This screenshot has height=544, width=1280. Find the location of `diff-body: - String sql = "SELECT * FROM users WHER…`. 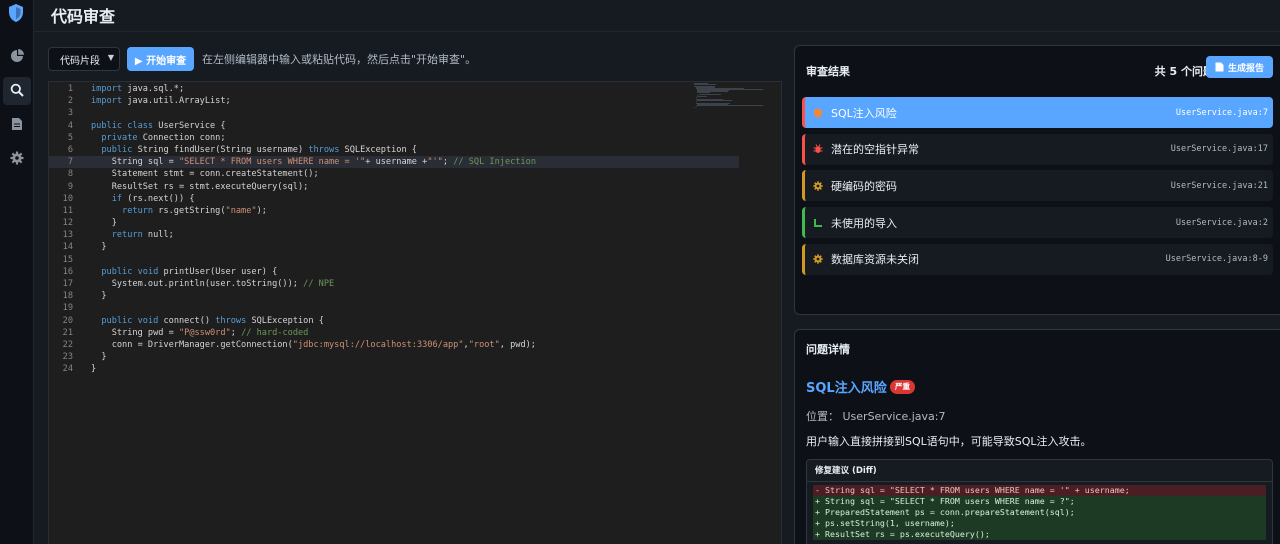

diff-body: - String sql = "SELECT * FROM users WHER… is located at coordinates (1039, 512).